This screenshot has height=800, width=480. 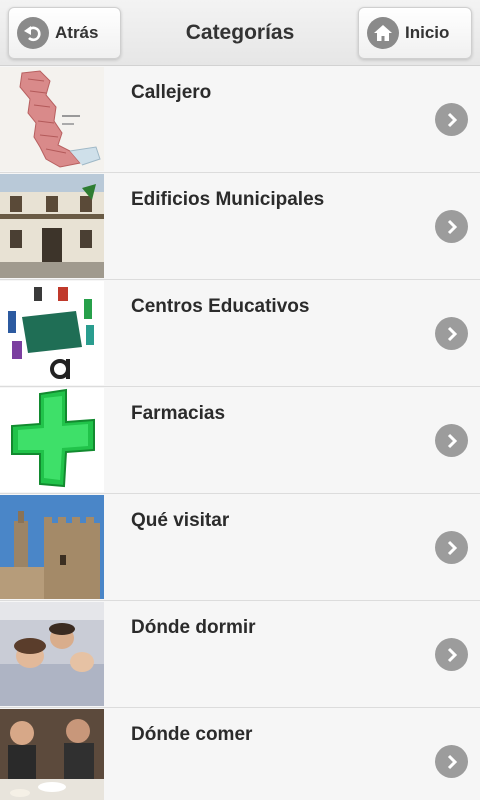 I want to click on back-button: Atrás, so click(x=64, y=33).